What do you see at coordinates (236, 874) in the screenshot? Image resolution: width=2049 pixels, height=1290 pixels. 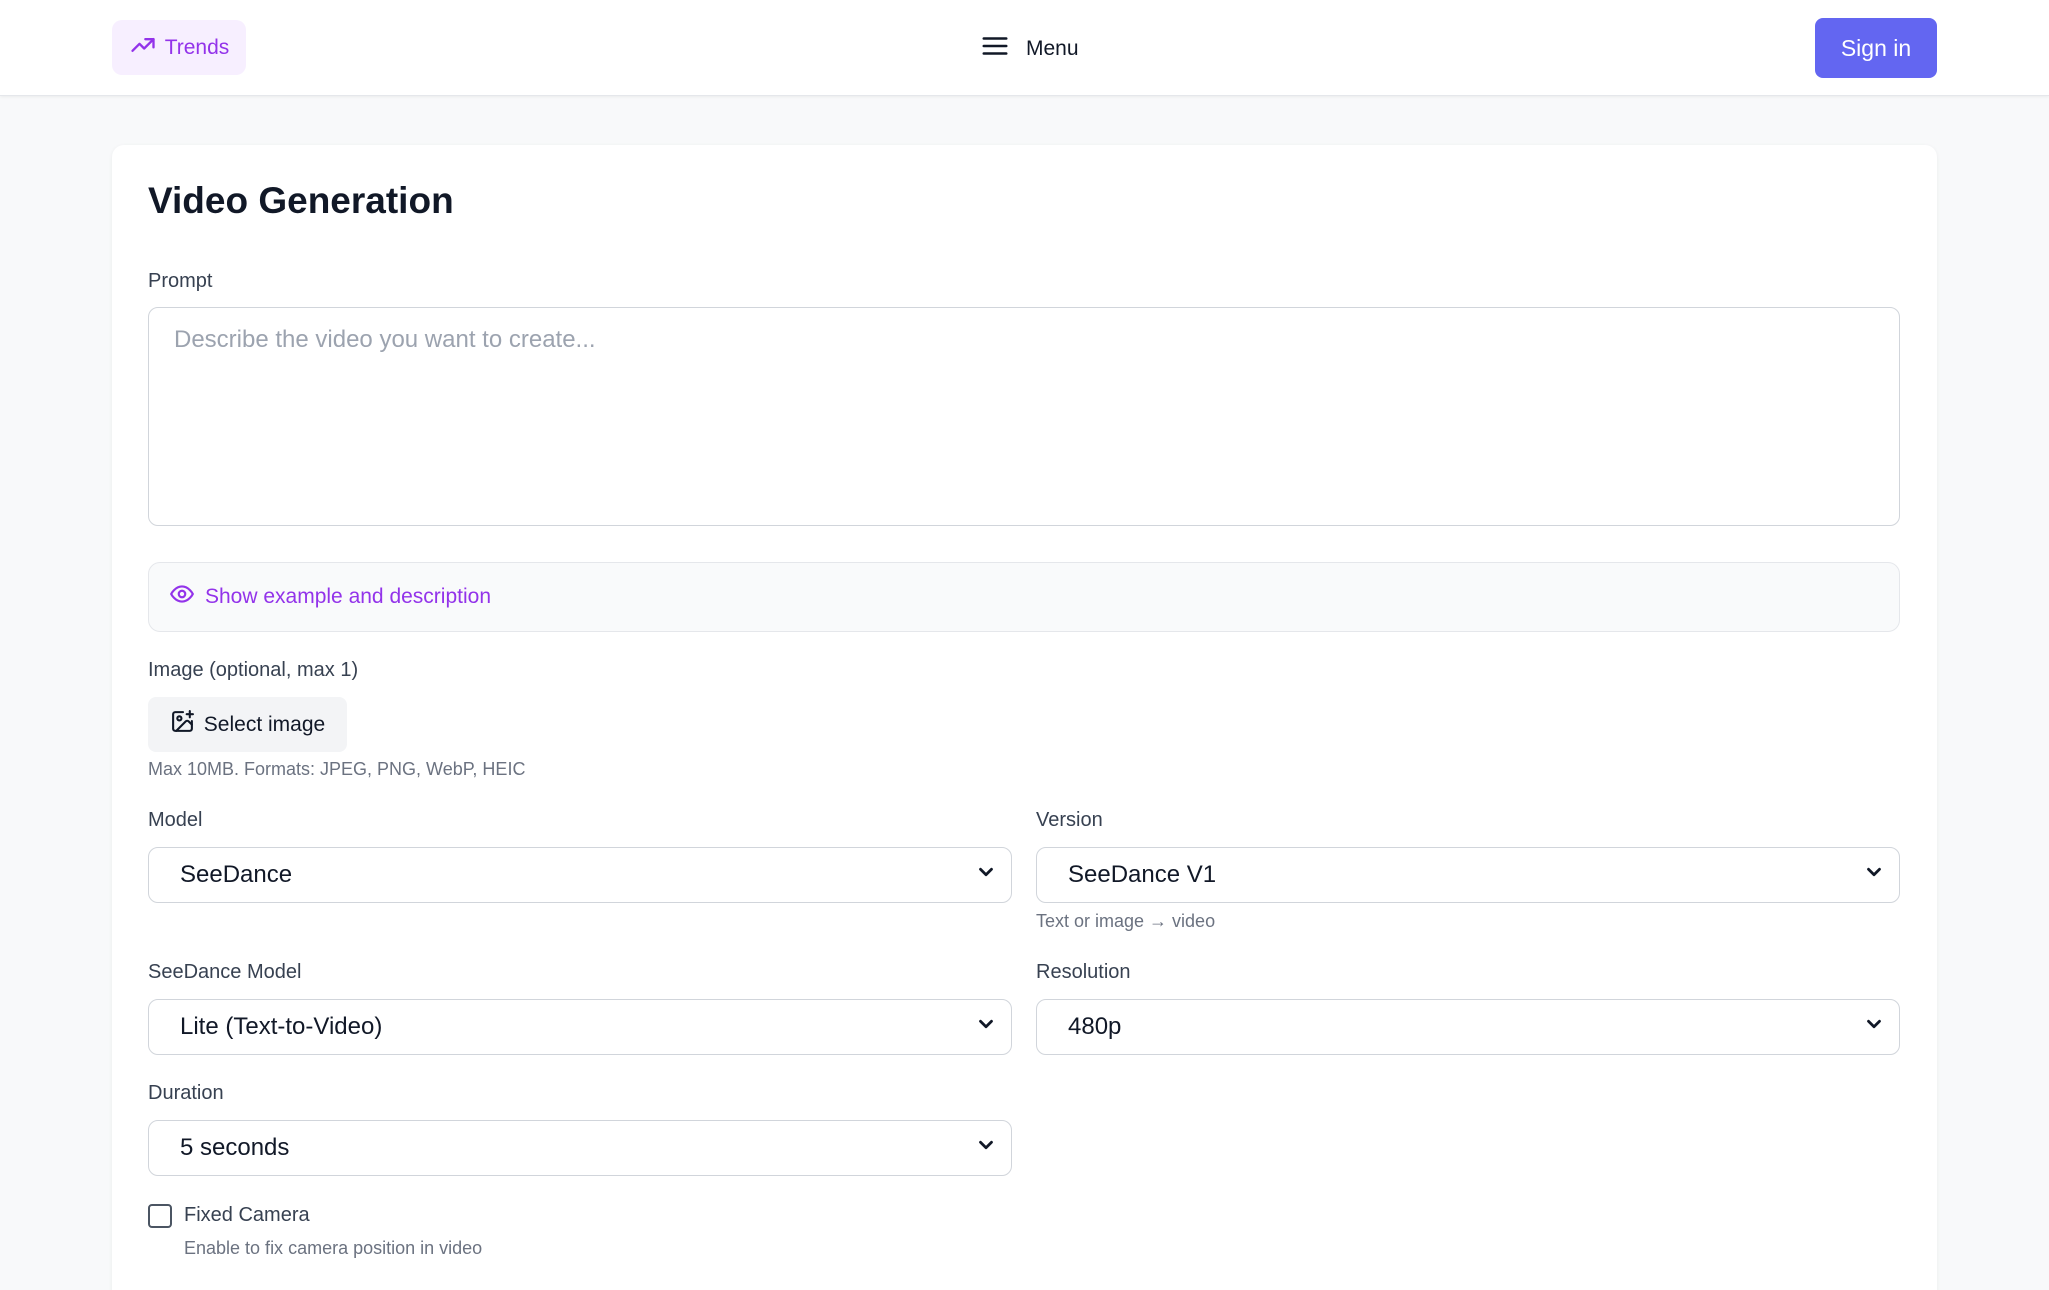 I see `model-select-value: SeeDance` at bounding box center [236, 874].